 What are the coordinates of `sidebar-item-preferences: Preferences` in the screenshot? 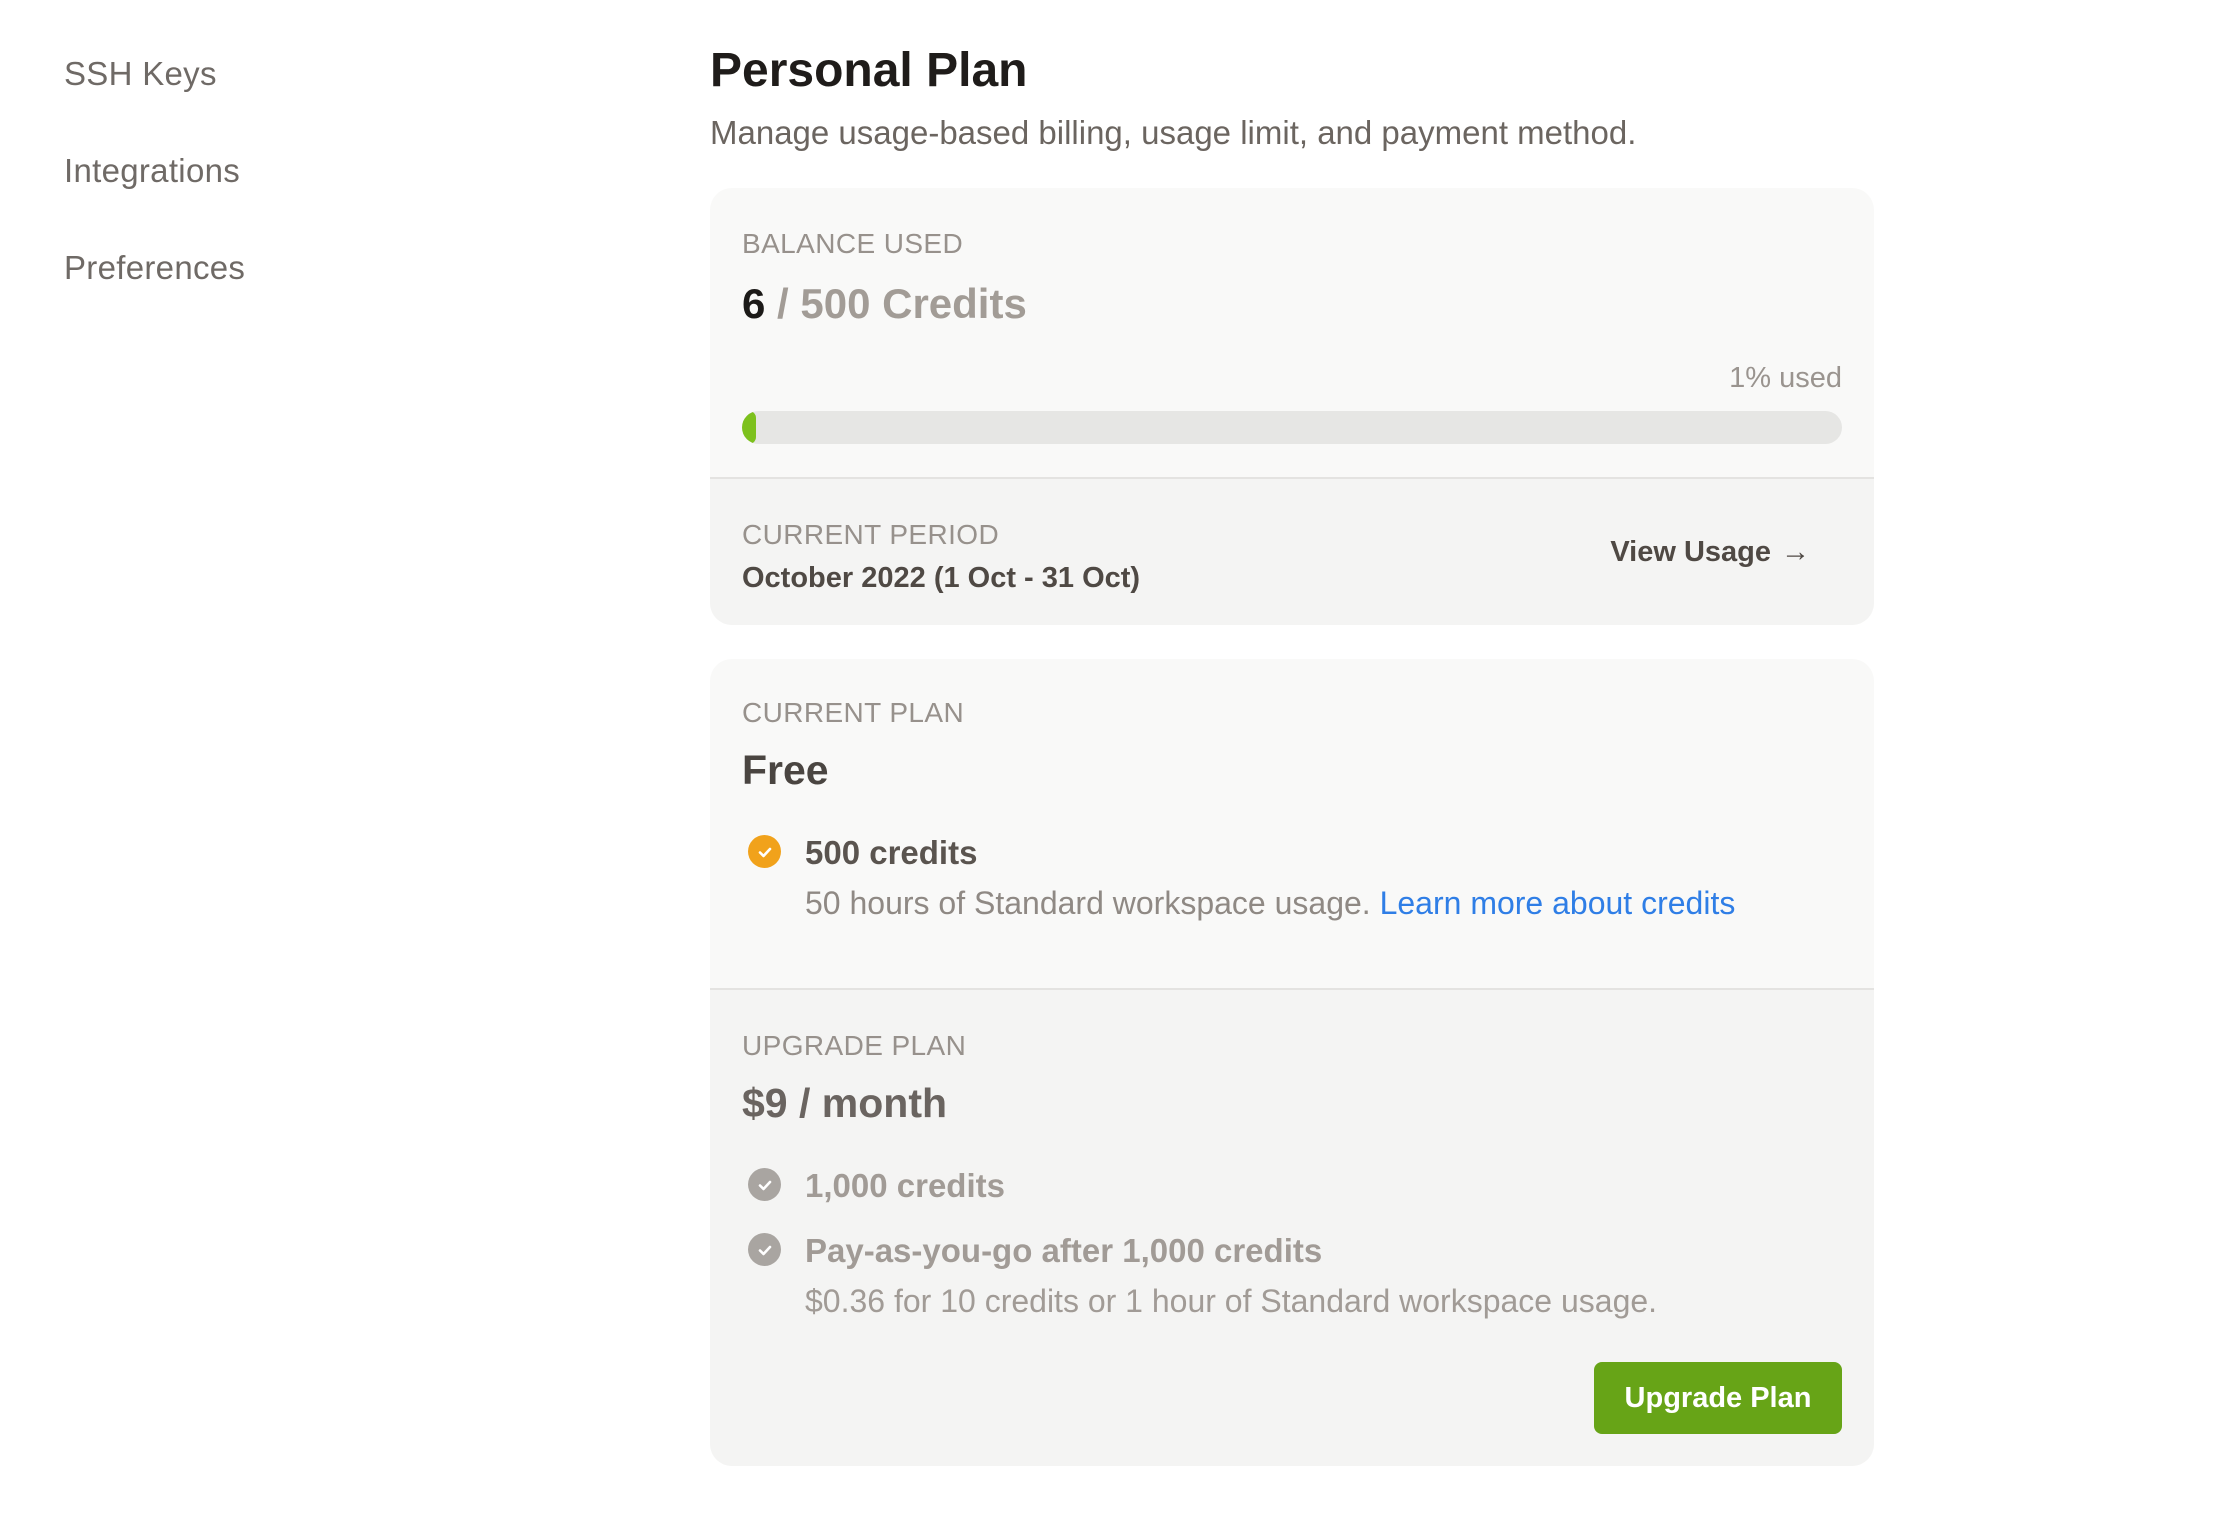 It's located at (154, 290).